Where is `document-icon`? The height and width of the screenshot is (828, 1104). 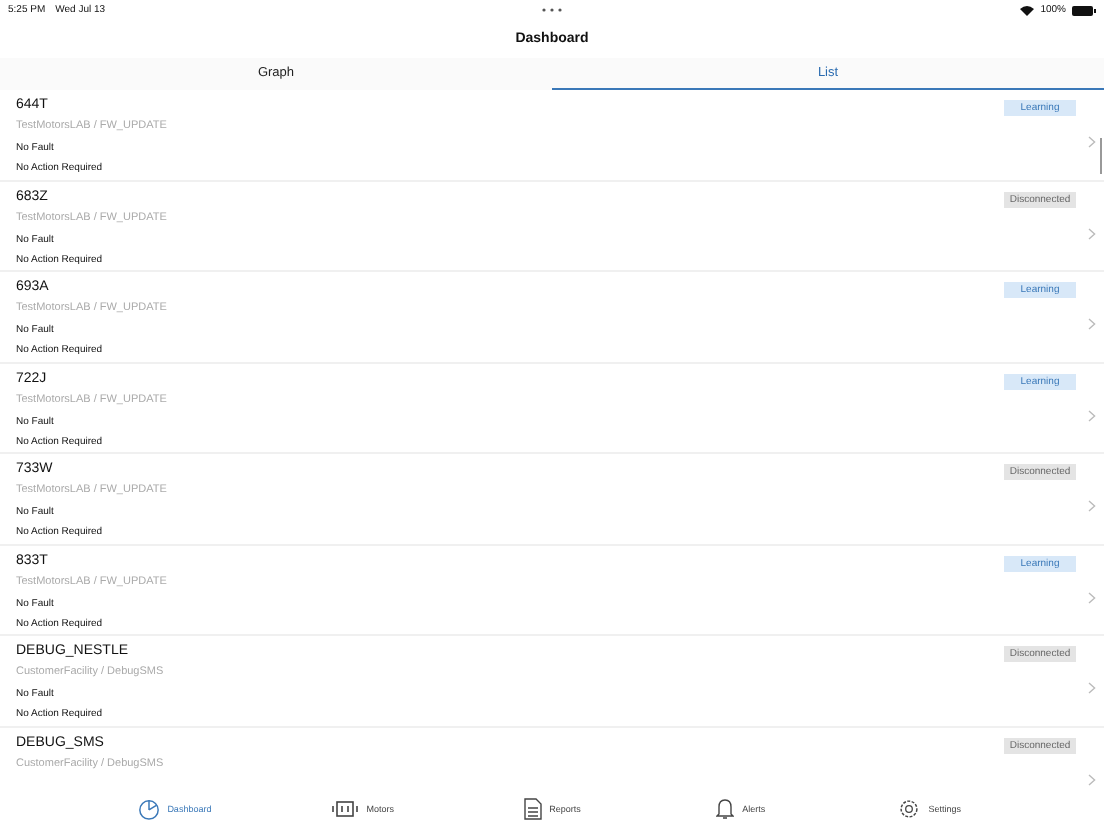
document-icon is located at coordinates (532, 808).